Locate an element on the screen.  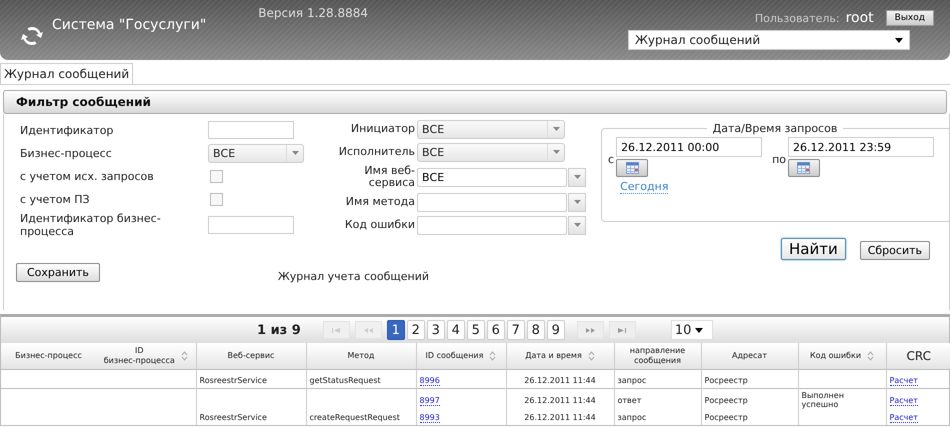
user-label: Пользователь: is located at coordinates (797, 18).